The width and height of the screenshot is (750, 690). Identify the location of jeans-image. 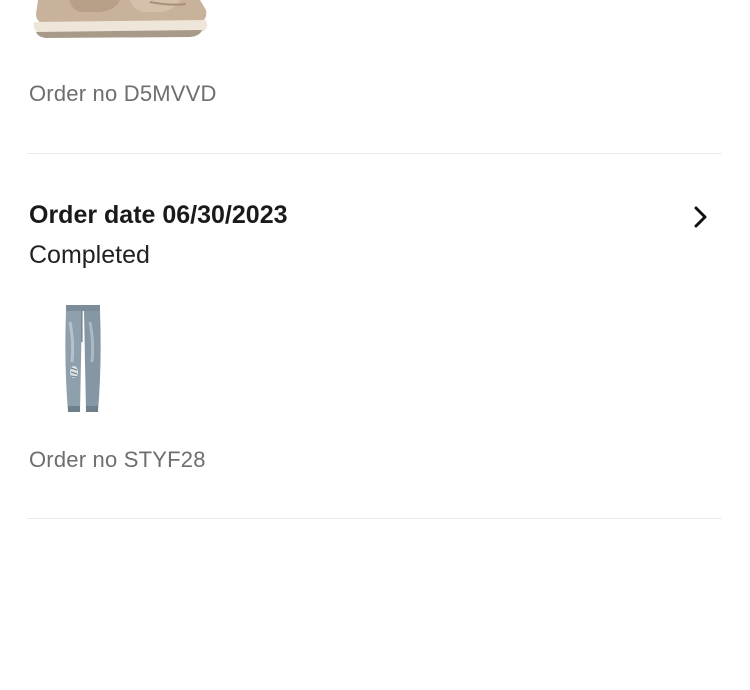
(82, 358).